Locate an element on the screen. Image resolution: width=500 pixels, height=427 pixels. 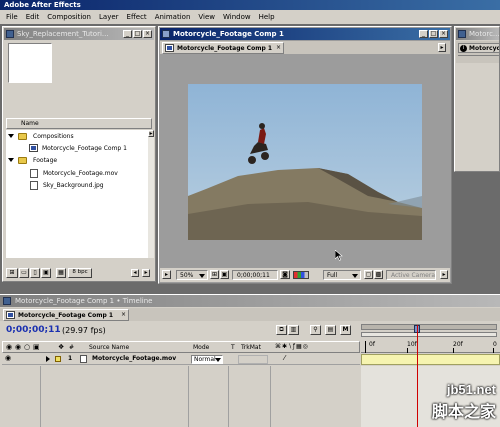
snapshot-icon: ◙ is located at coordinates (285, 274).